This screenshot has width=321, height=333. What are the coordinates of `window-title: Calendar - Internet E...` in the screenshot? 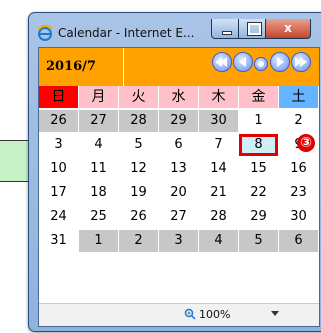 It's located at (126, 33).